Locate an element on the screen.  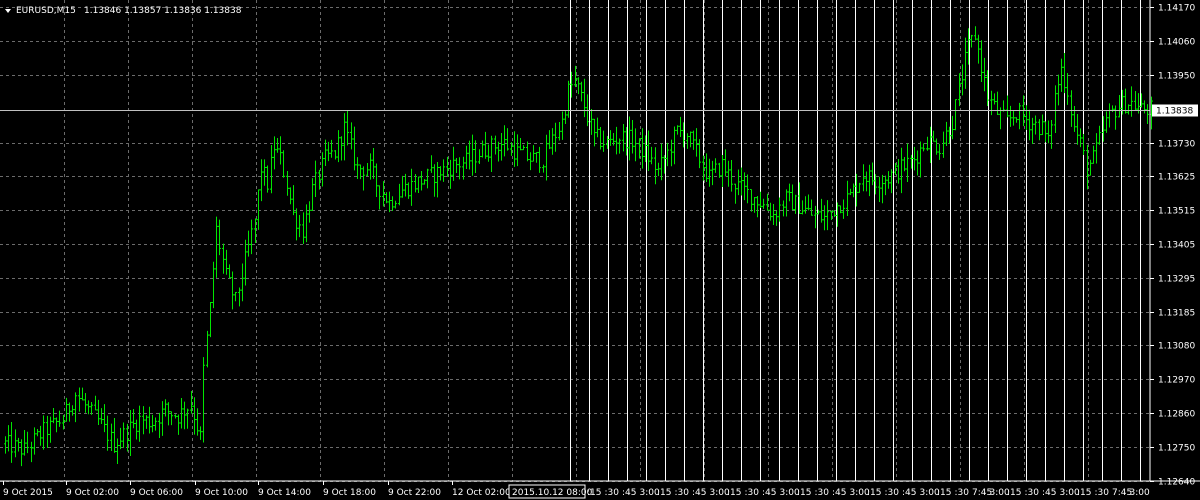
x-tick-label: 9 Oct 22:00 is located at coordinates (414, 493).